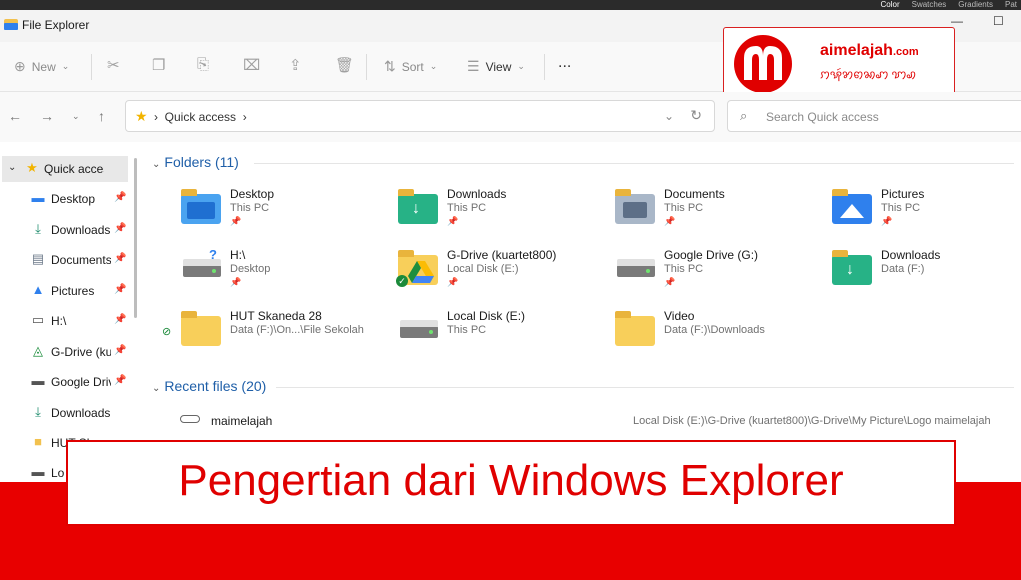  Describe the element at coordinates (1011, 5) in the screenshot. I see `tab-patterns: Pat` at that location.